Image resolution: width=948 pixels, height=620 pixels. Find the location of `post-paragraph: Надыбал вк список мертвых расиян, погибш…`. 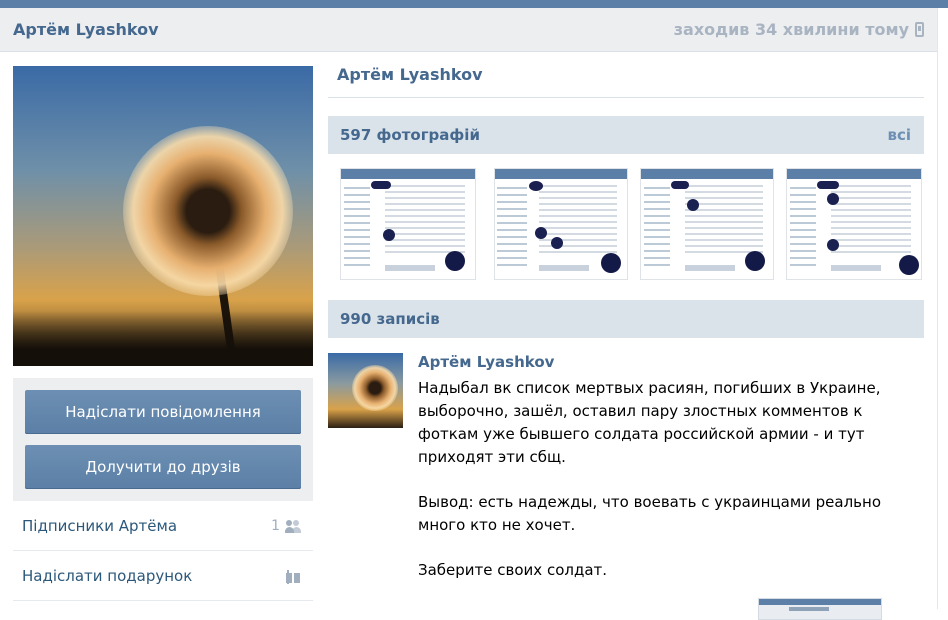

post-paragraph: Надыбал вк список мертвых расиян, погибш… is located at coordinates (649, 422).